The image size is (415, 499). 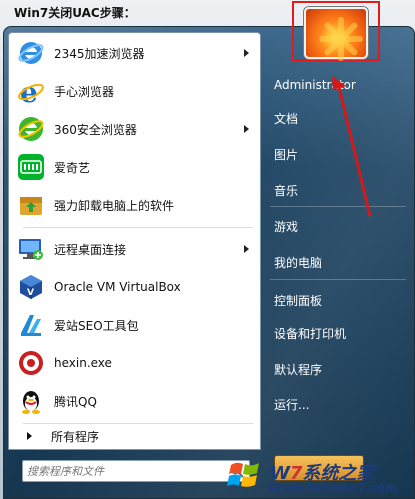 I want to click on annotation-arrow-icon, so click(x=352, y=146).